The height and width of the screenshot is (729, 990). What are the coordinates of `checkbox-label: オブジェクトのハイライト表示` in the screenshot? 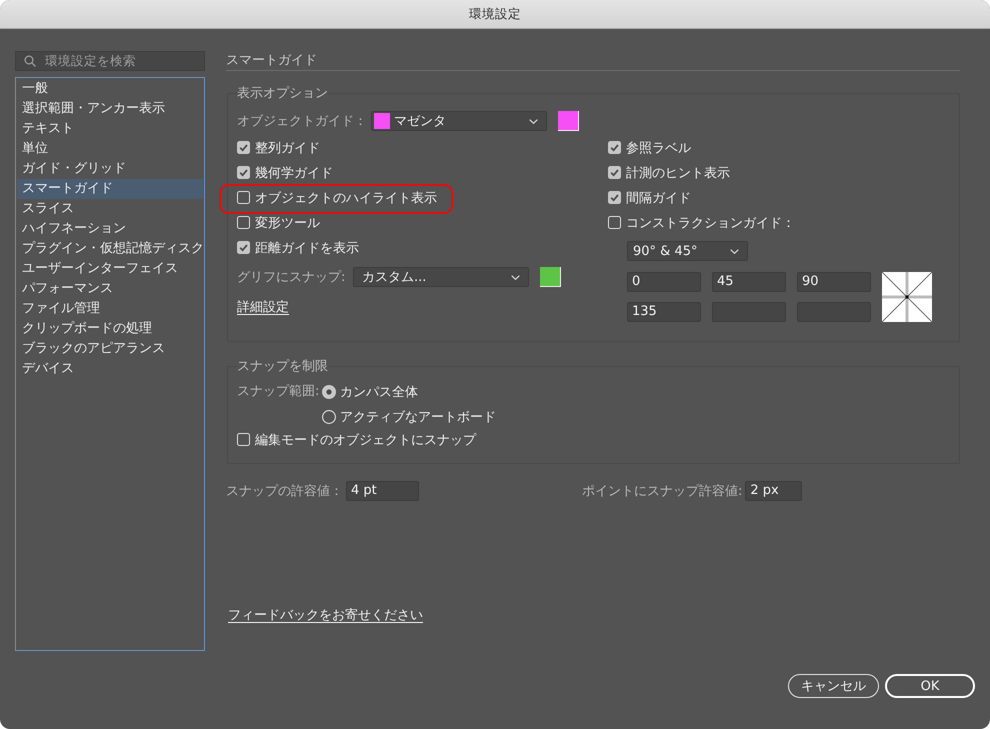 It's located at (346, 197).